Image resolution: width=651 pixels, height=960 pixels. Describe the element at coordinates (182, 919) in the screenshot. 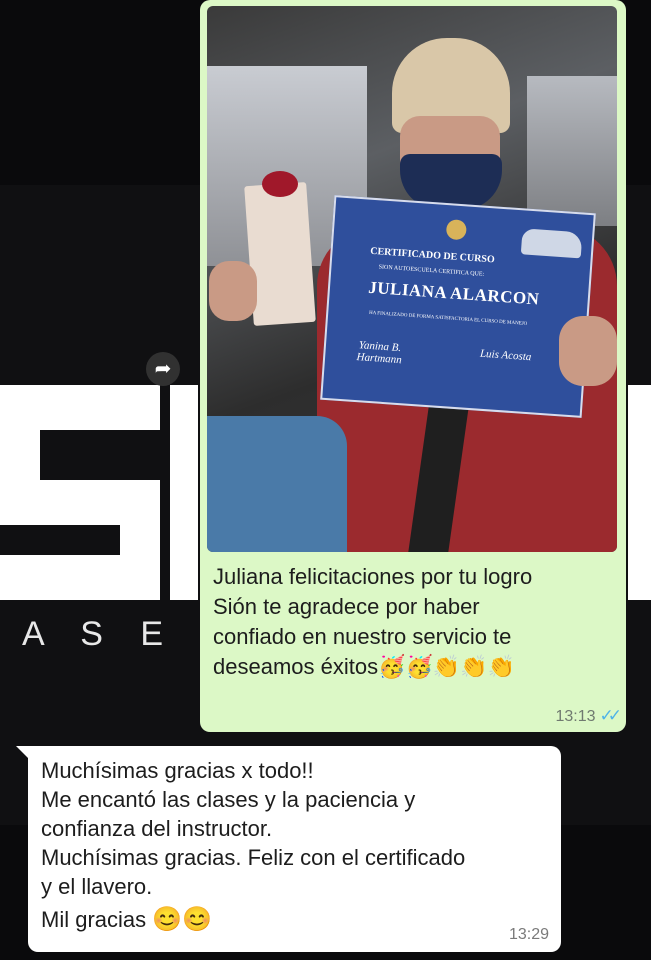

I see `incoming-emojis: 😊😊` at that location.